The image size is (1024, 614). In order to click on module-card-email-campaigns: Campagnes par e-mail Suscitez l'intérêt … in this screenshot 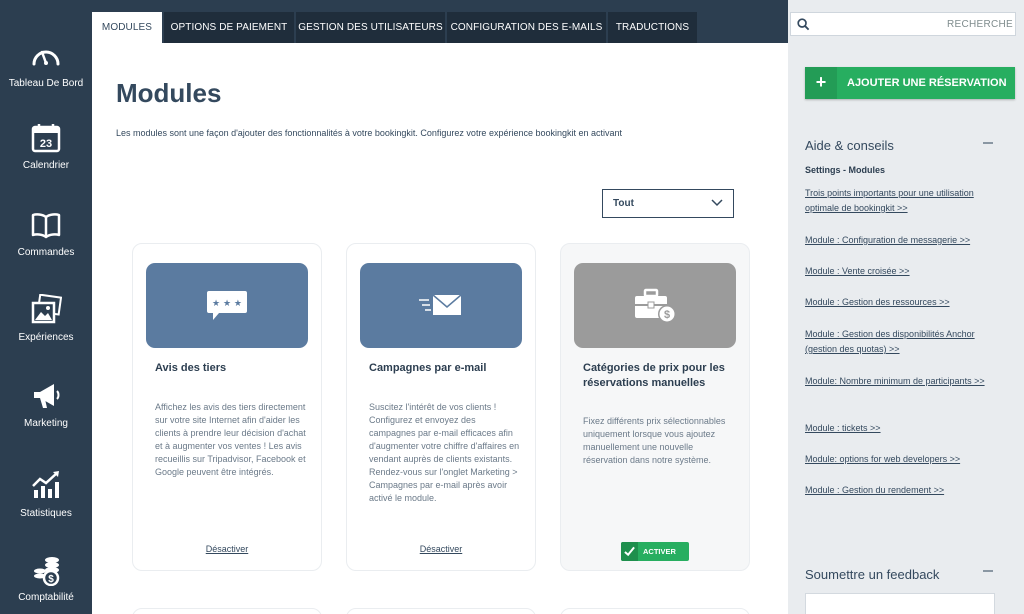, I will do `click(441, 407)`.